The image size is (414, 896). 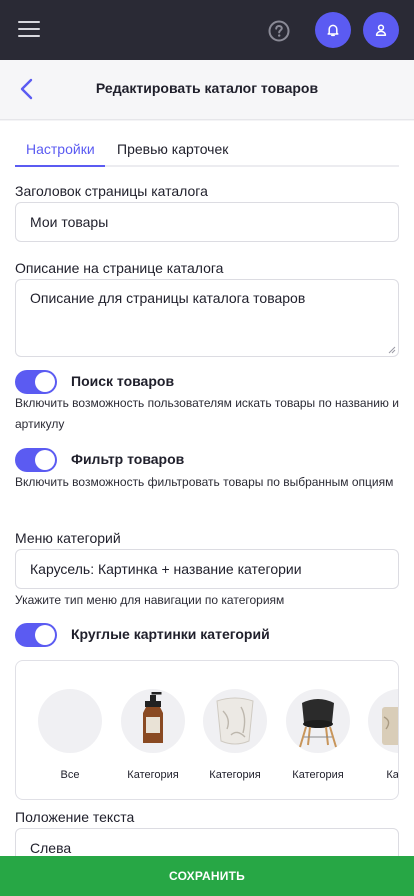 I want to click on page-header: Редактировать каталог товаров, so click(x=207, y=90).